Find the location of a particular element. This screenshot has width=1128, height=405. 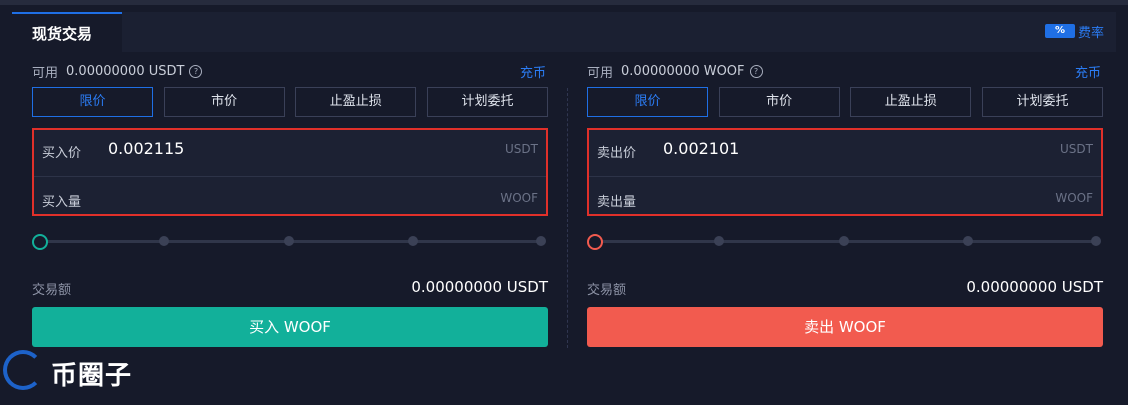

buy-available-value: 0.00000000 USDT is located at coordinates (125, 71).